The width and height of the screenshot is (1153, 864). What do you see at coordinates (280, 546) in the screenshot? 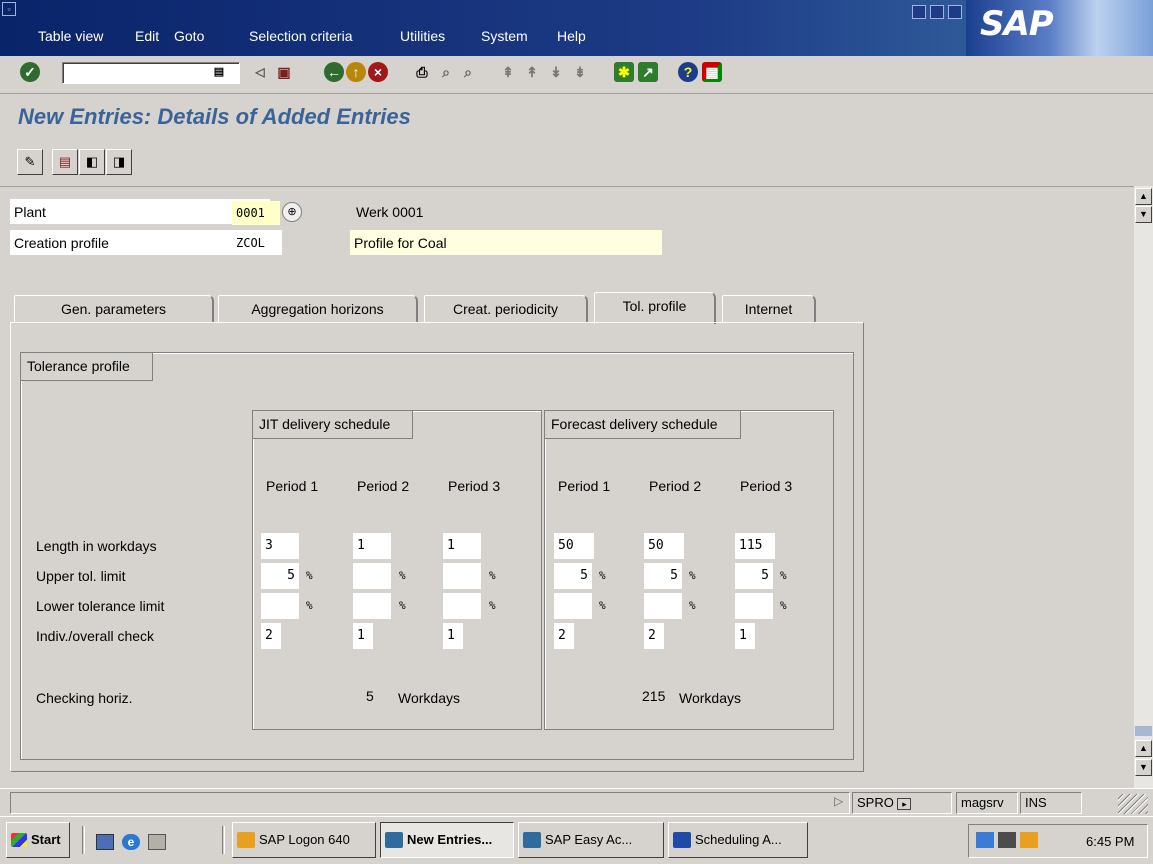
I see `jit-length-period-1: 3` at bounding box center [280, 546].